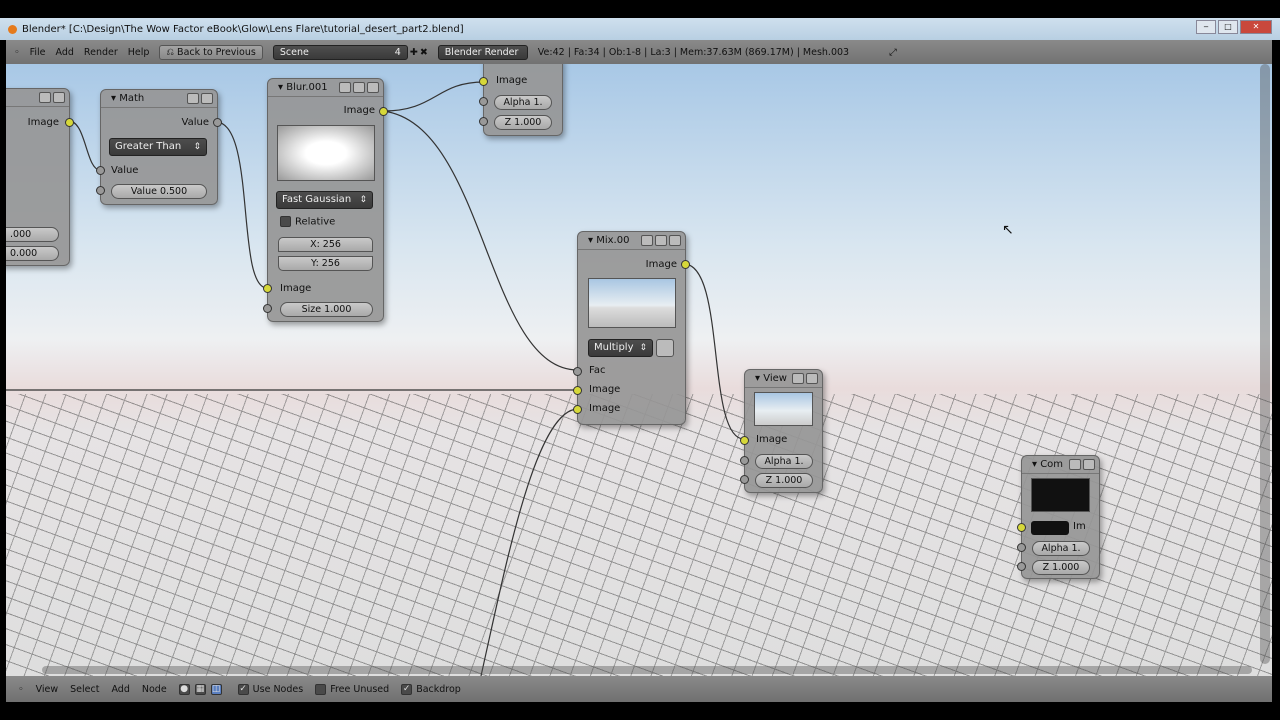  Describe the element at coordinates (139, 52) in the screenshot. I see `menu-help: Help` at that location.